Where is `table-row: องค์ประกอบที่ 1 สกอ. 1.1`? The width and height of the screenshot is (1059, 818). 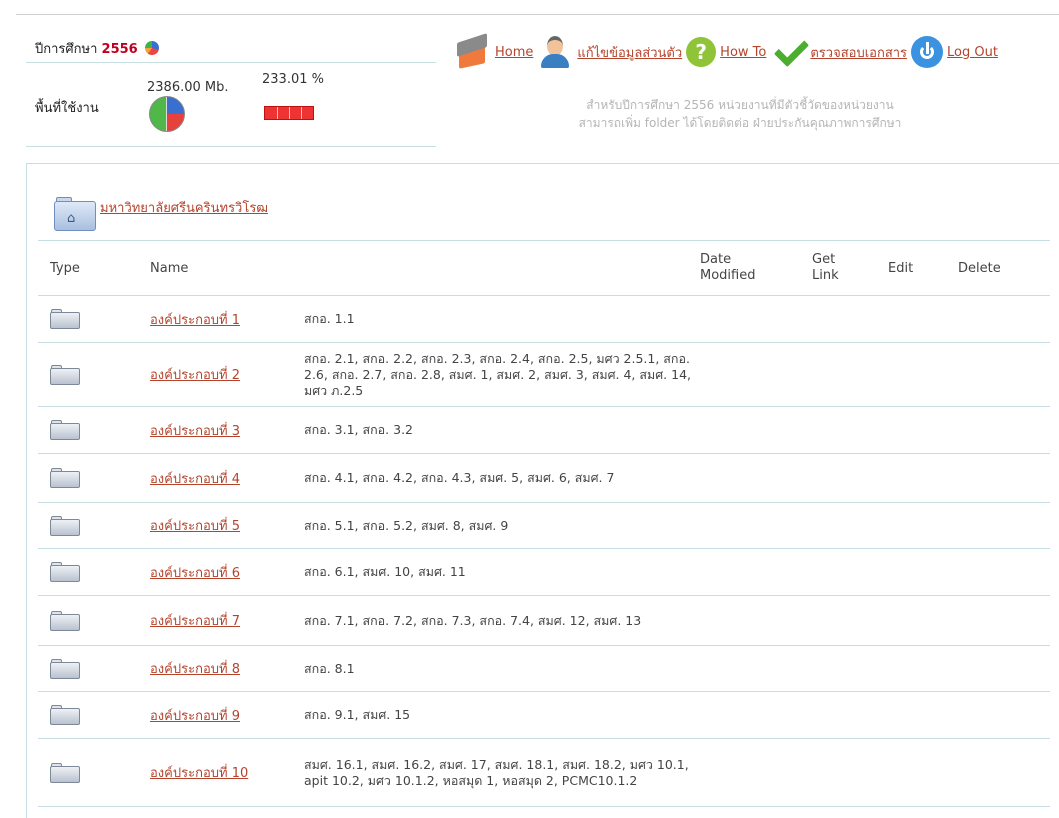 table-row: องค์ประกอบที่ 1 สกอ. 1.1 is located at coordinates (544, 319).